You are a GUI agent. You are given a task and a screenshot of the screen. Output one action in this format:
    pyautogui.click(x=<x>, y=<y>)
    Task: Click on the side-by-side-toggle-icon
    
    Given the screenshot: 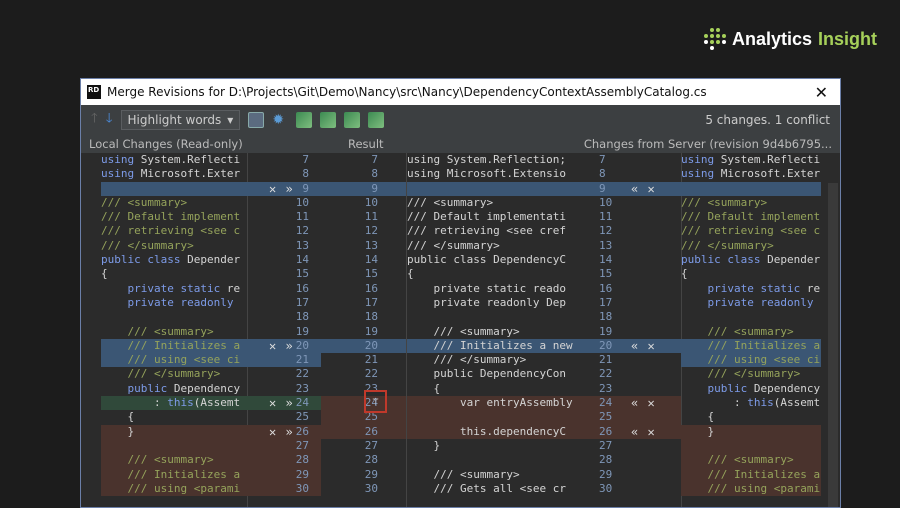 What is the action you would take?
    pyautogui.click(x=256, y=120)
    